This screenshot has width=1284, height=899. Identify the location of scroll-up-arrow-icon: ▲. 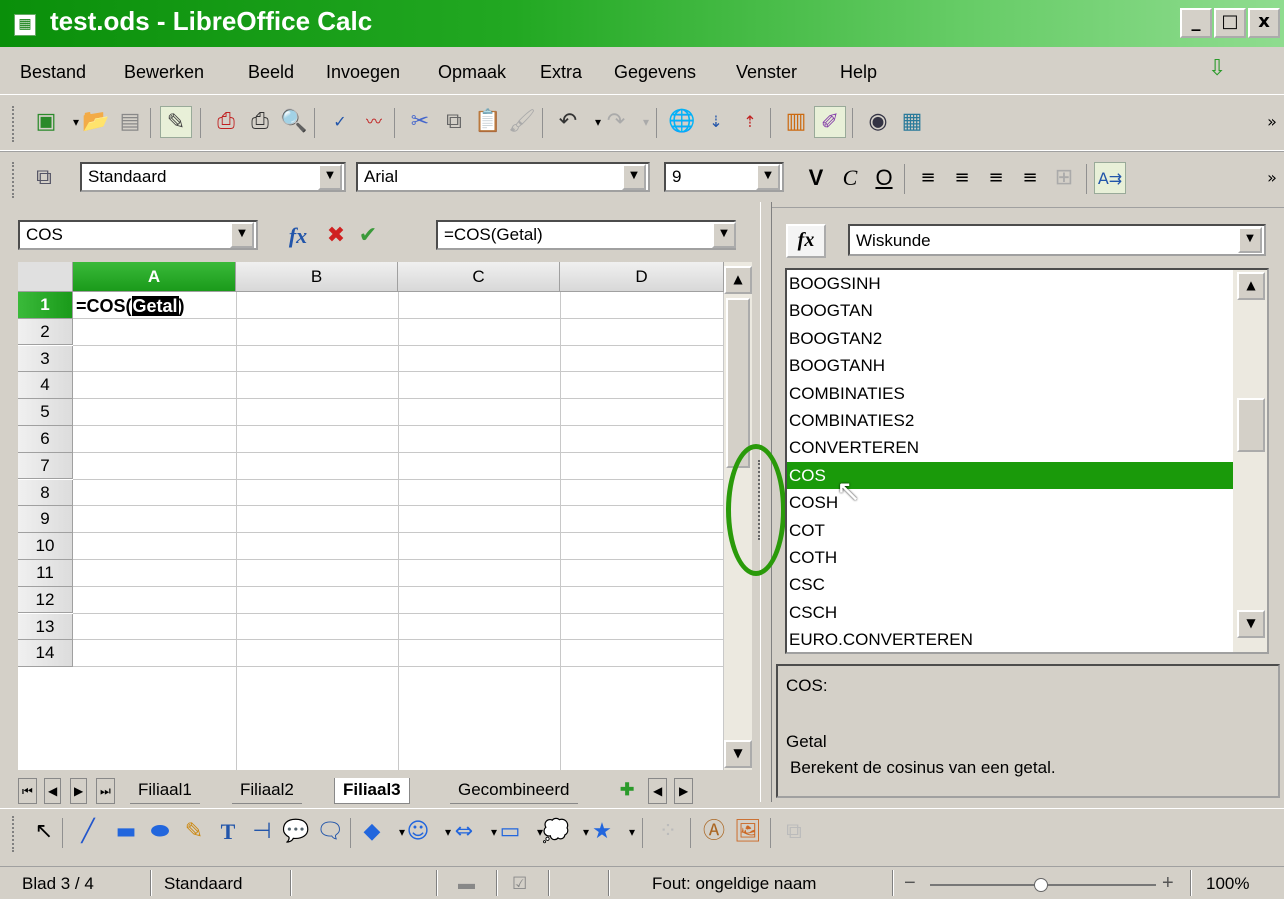
(738, 280).